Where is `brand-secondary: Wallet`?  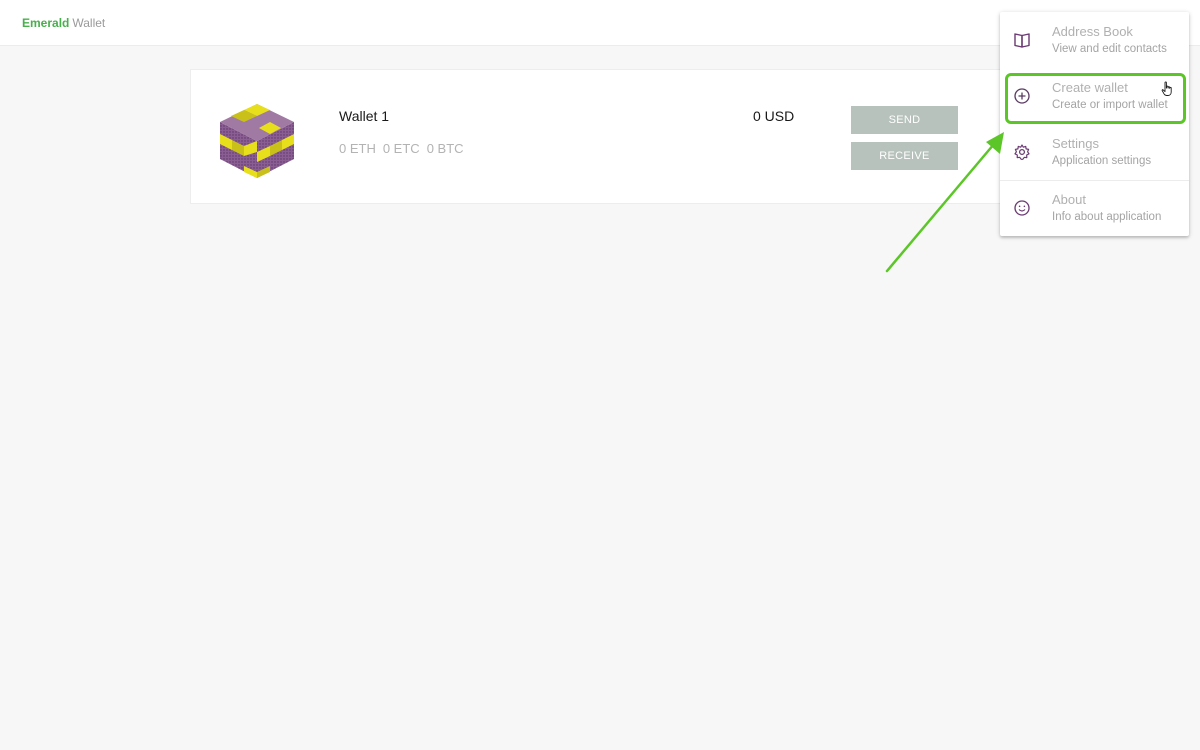
brand-secondary: Wallet is located at coordinates (89, 23).